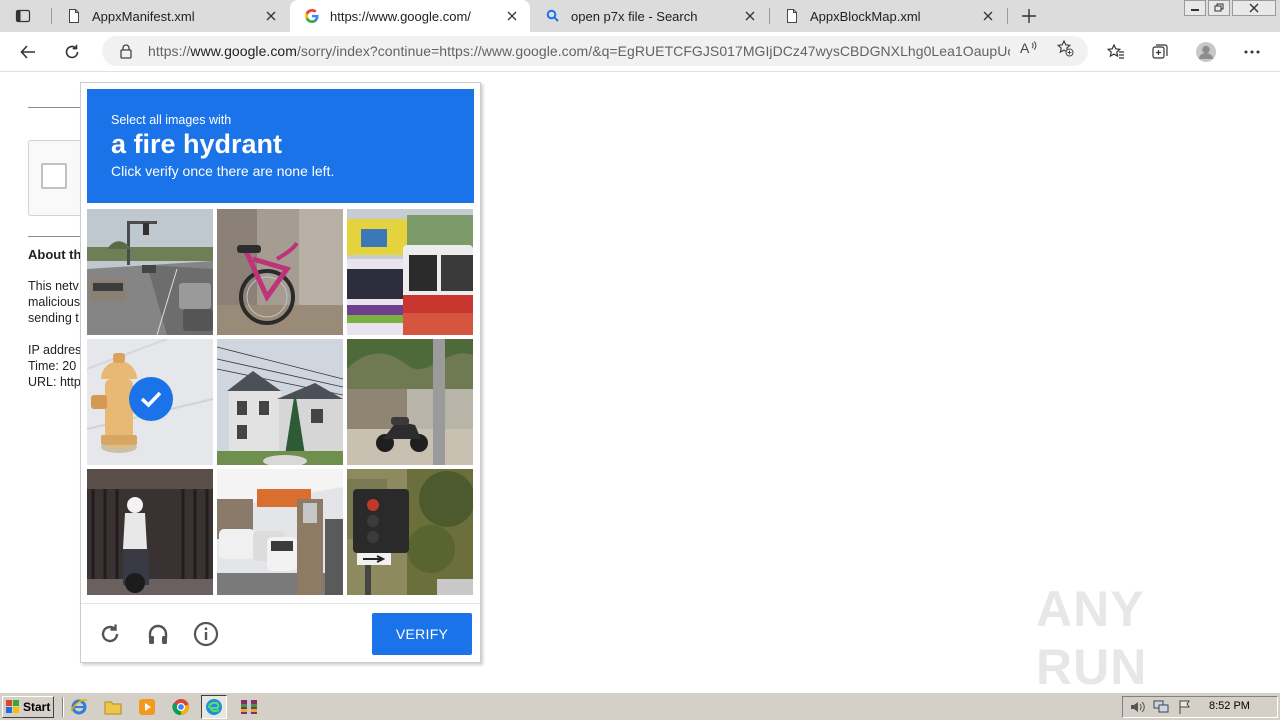  I want to click on tab-search: open p7x file - Search, so click(649, 16).